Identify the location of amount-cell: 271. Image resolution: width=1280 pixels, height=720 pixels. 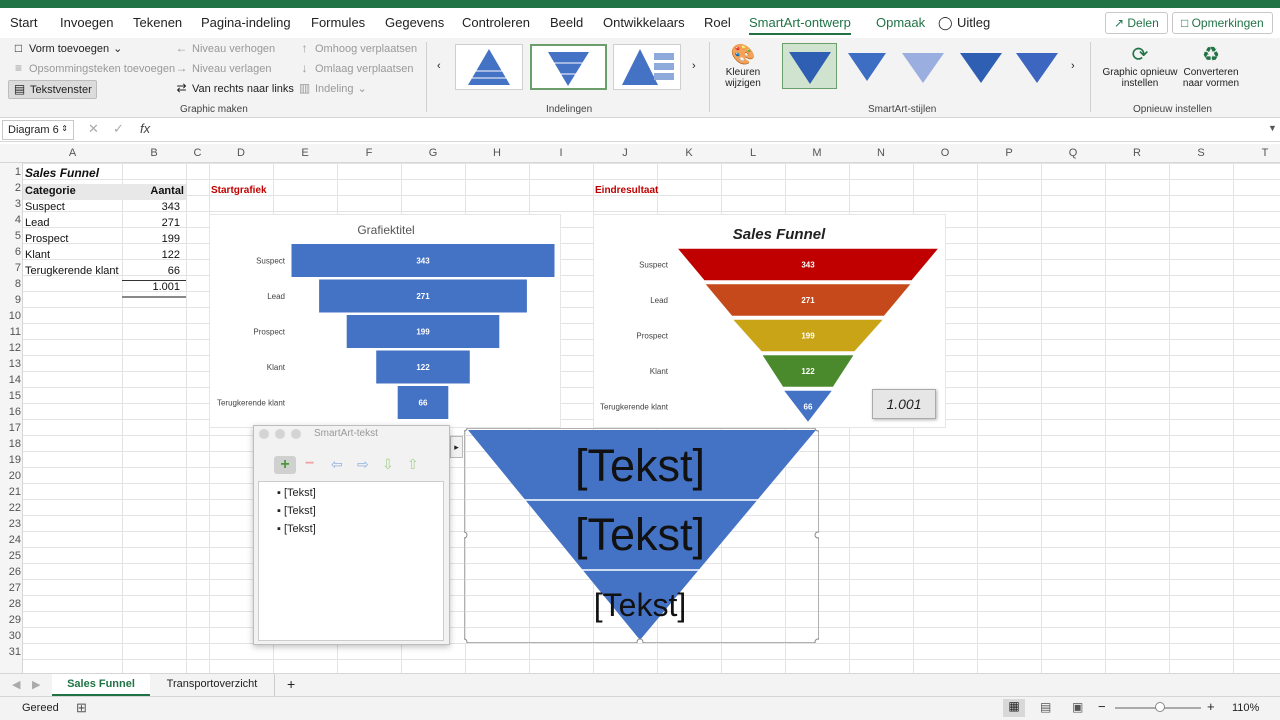
(151, 223).